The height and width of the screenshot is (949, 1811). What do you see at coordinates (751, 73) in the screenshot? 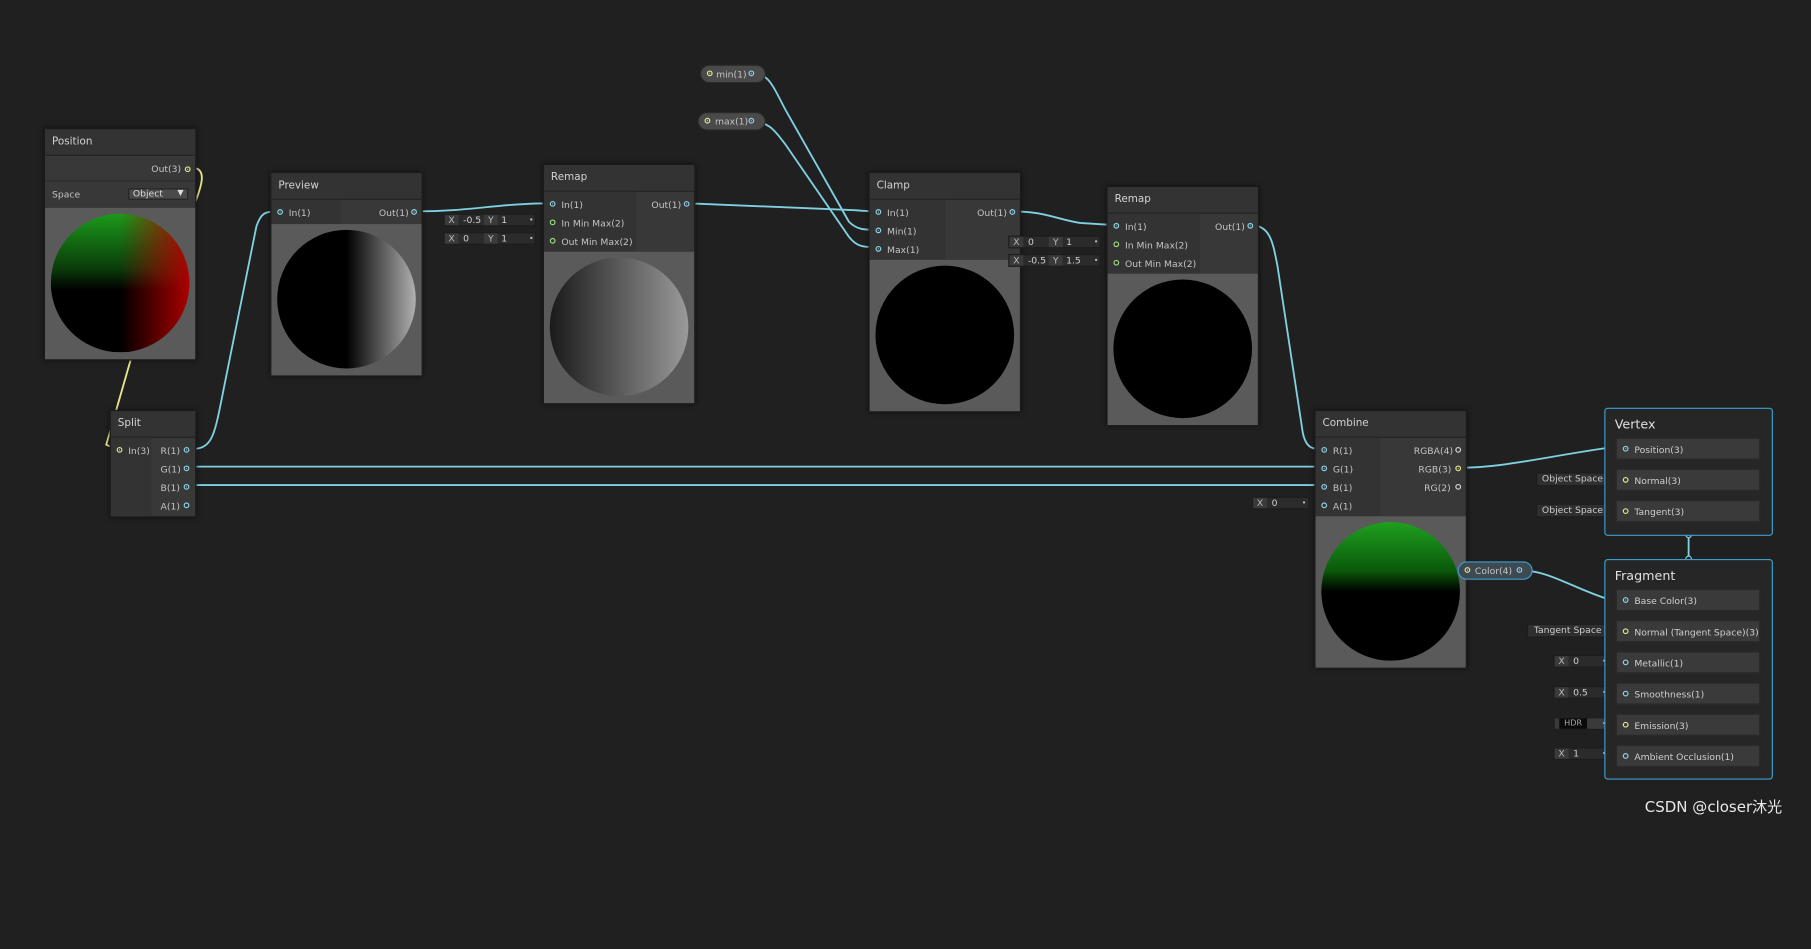
I see `min-property-out-socket` at bounding box center [751, 73].